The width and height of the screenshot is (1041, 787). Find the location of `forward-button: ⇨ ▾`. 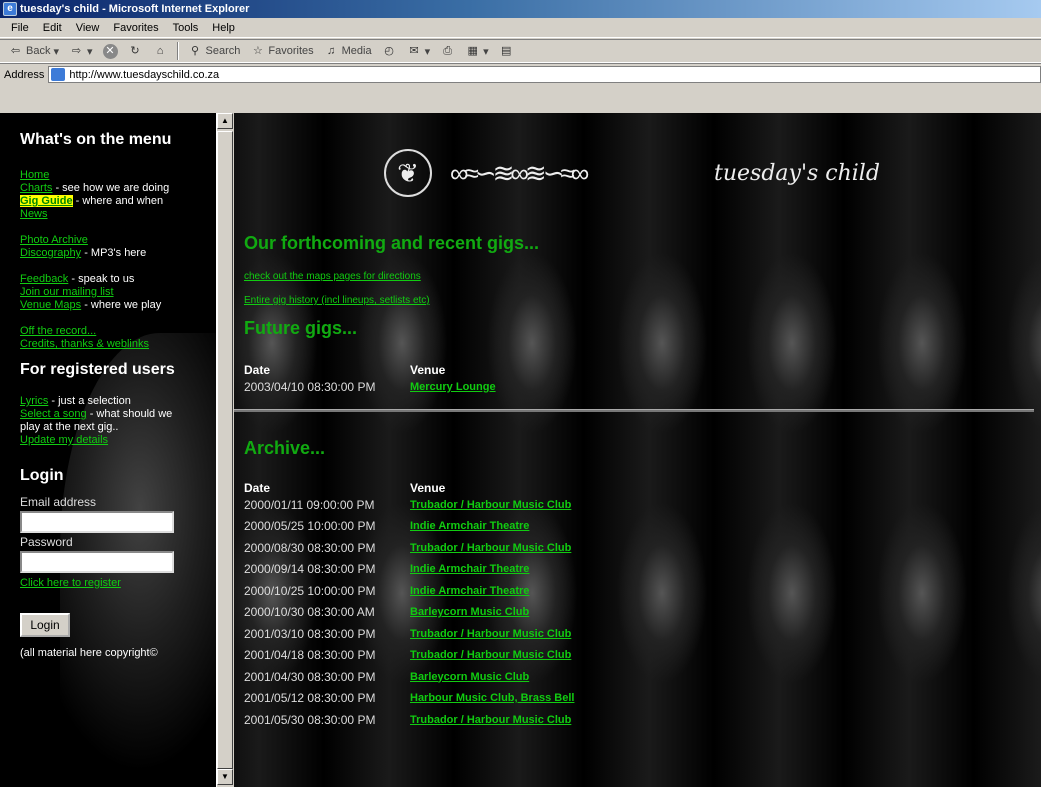

forward-button: ⇨ ▾ is located at coordinates (81, 51).